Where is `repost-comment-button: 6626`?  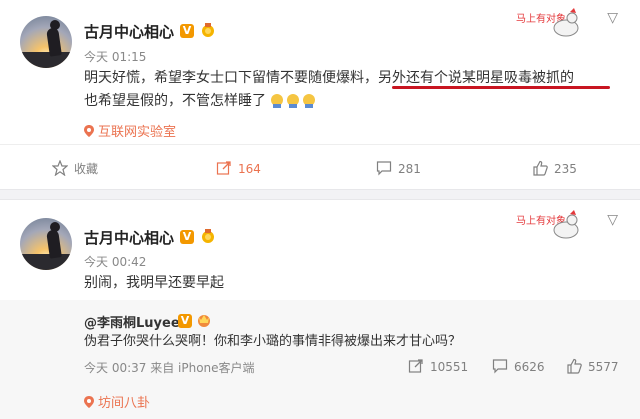
repost-comment-button: 6626 is located at coordinates (518, 366).